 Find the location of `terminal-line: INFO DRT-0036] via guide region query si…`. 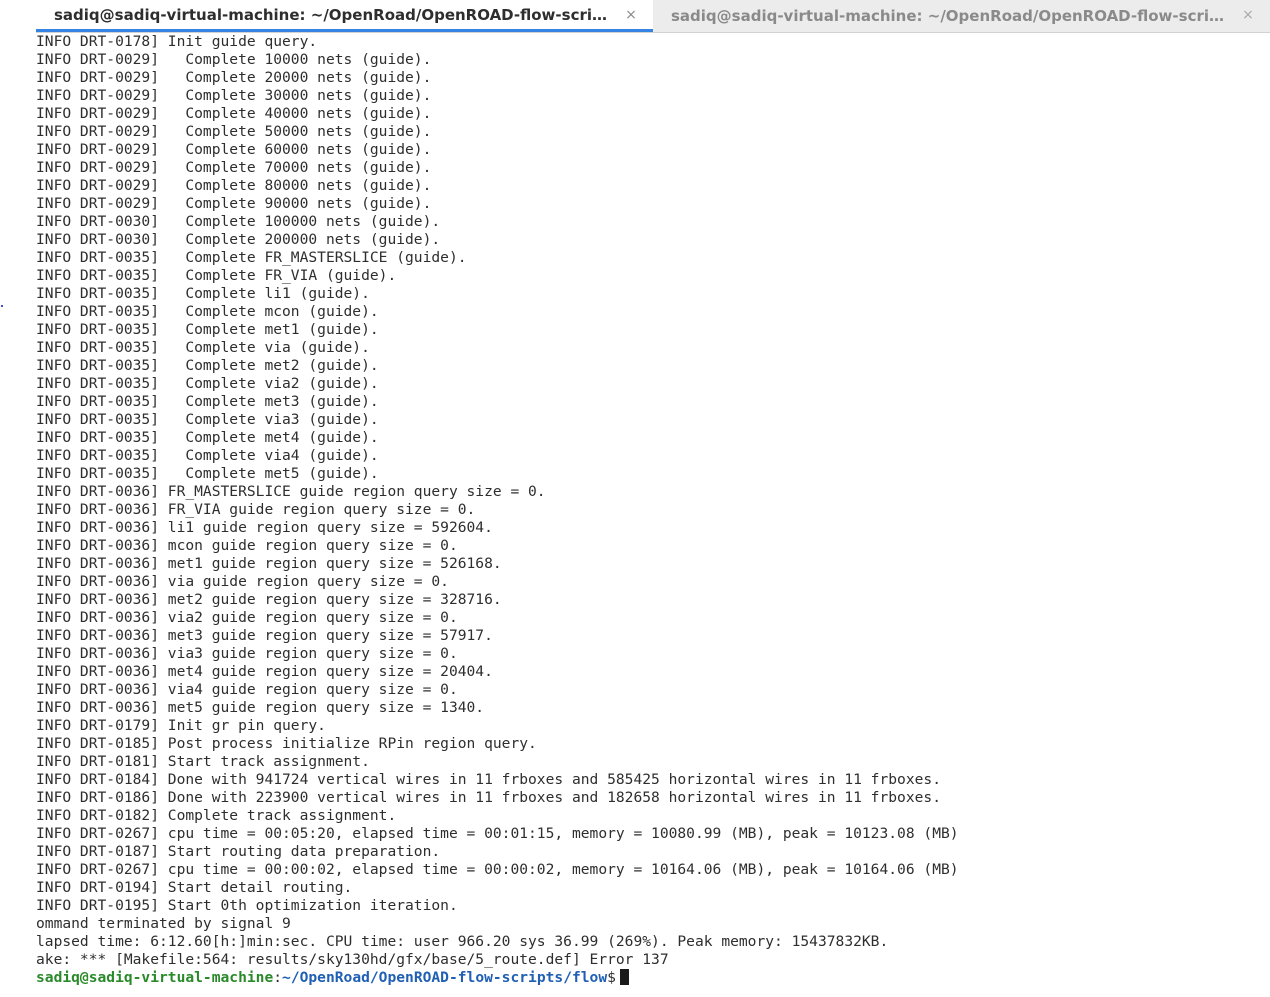

terminal-line: INFO DRT-0036] via guide region query si… is located at coordinates (242, 581).